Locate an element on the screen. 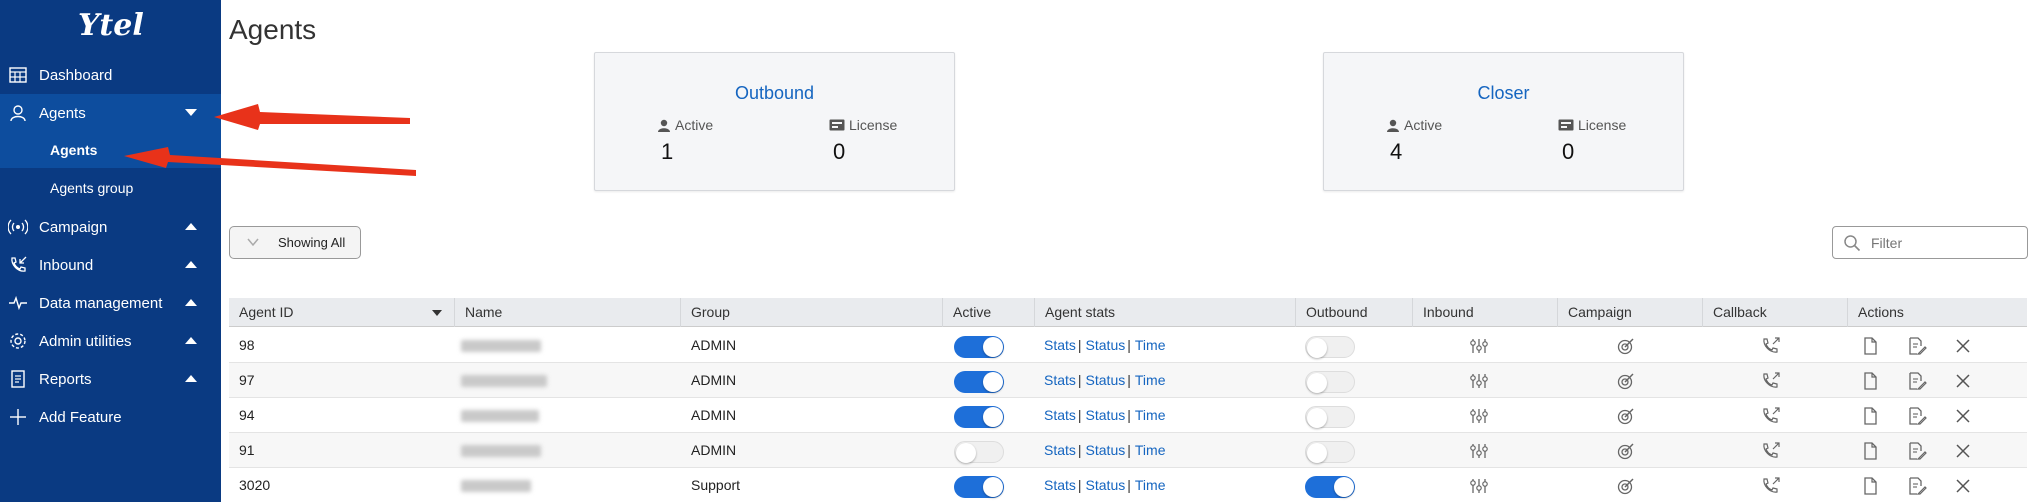 Image resolution: width=2038 pixels, height=502 pixels. agent-id-cell: 97 is located at coordinates (247, 380).